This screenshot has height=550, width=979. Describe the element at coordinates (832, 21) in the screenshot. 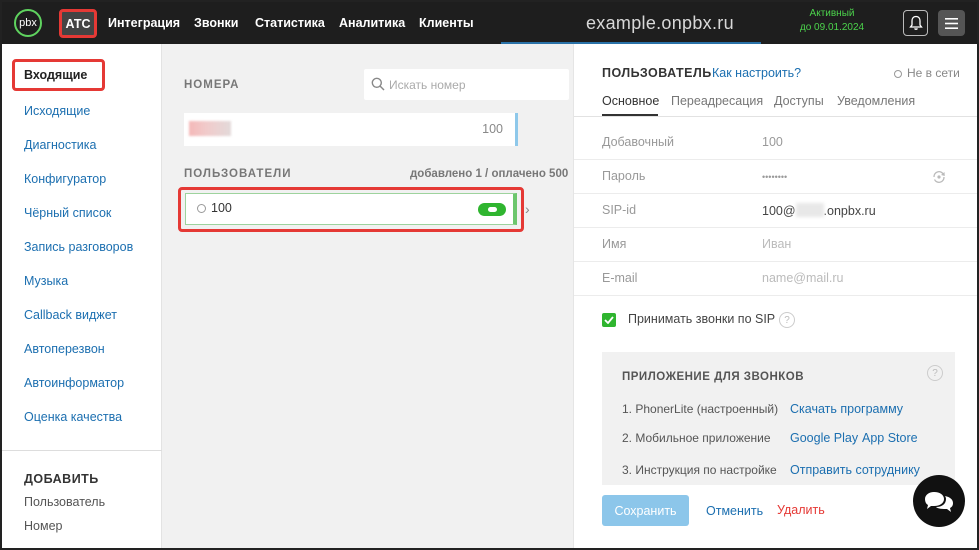

I see `account-status: Активный до 09.01.2024` at that location.